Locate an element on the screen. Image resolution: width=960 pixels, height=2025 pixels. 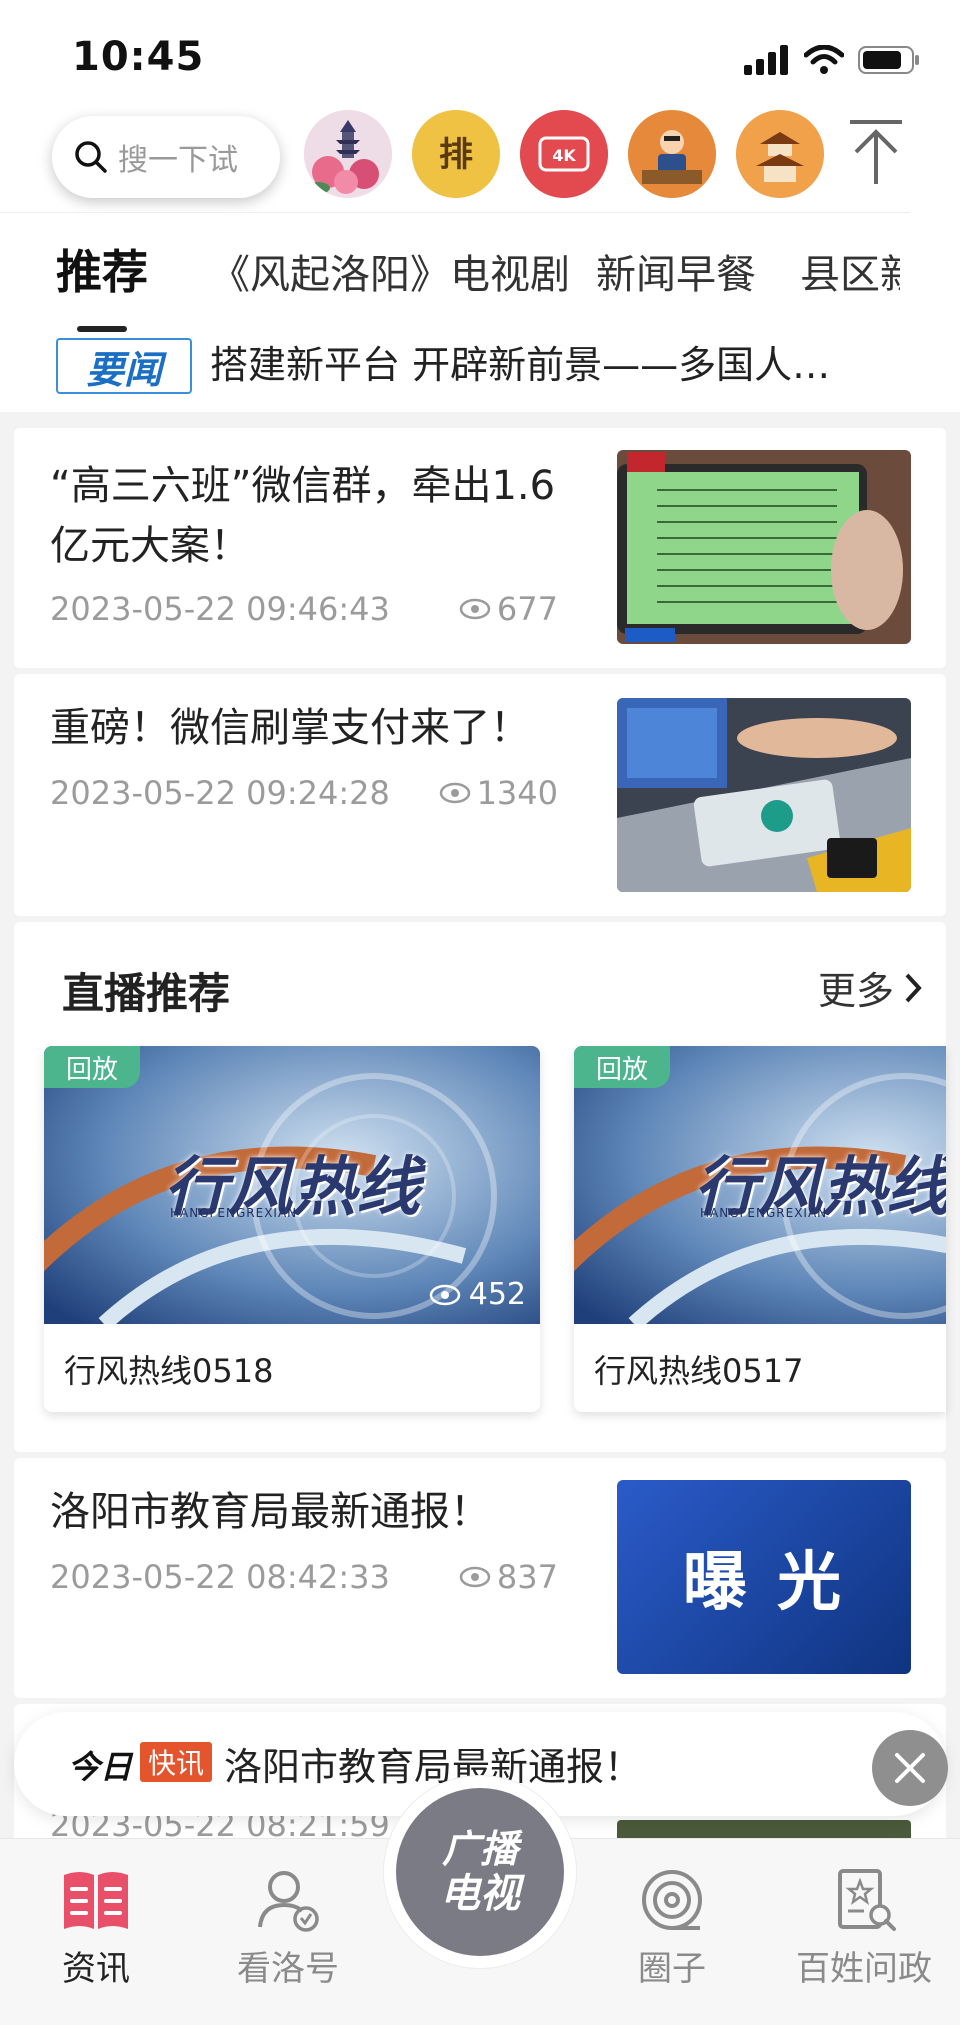
shortcut-pagoda is located at coordinates (348, 154).